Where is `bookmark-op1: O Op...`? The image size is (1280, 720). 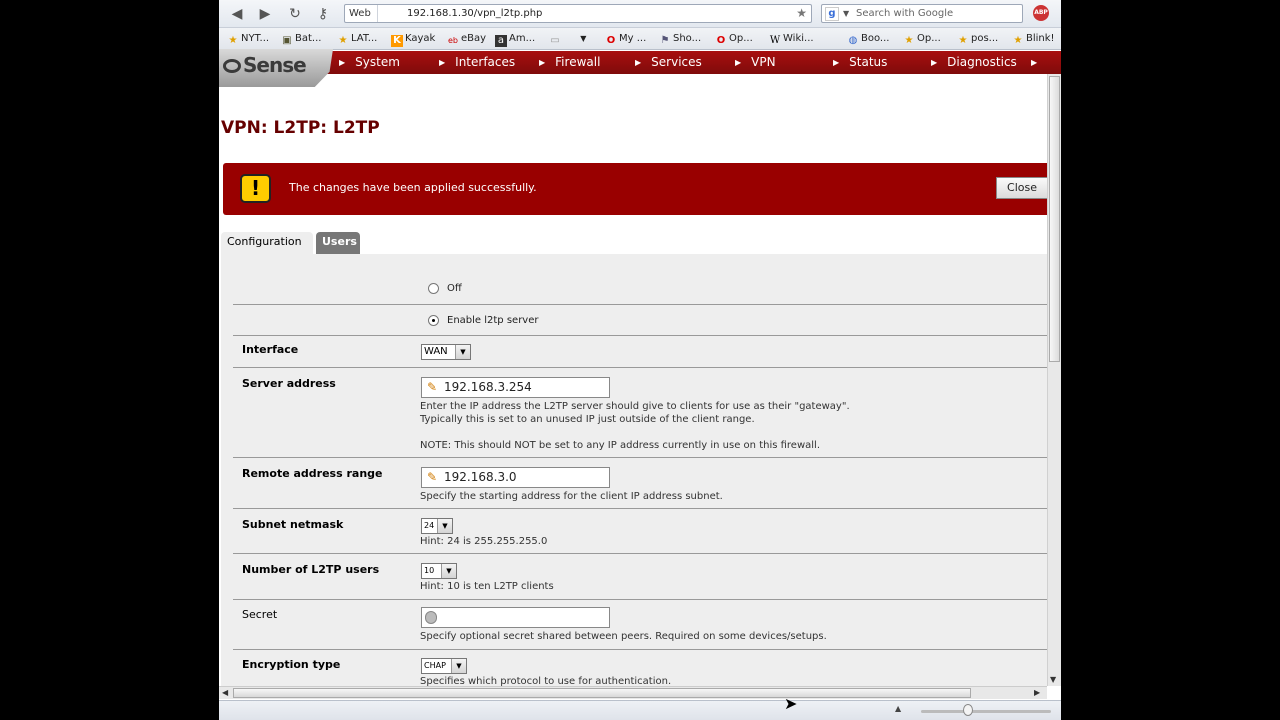
bookmark-op1: O Op... is located at coordinates (734, 39).